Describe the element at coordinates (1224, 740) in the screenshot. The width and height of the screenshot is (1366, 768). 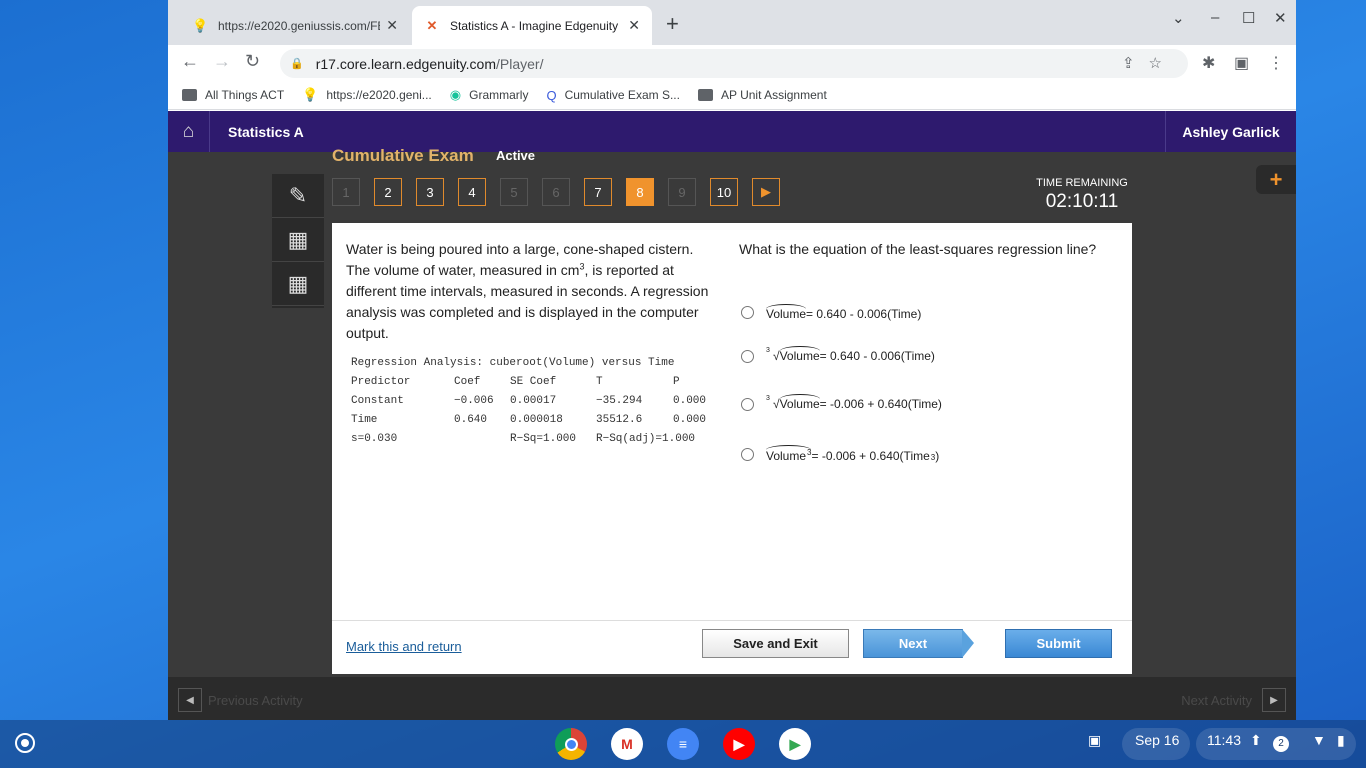
I see `time-label: 11:43` at that location.